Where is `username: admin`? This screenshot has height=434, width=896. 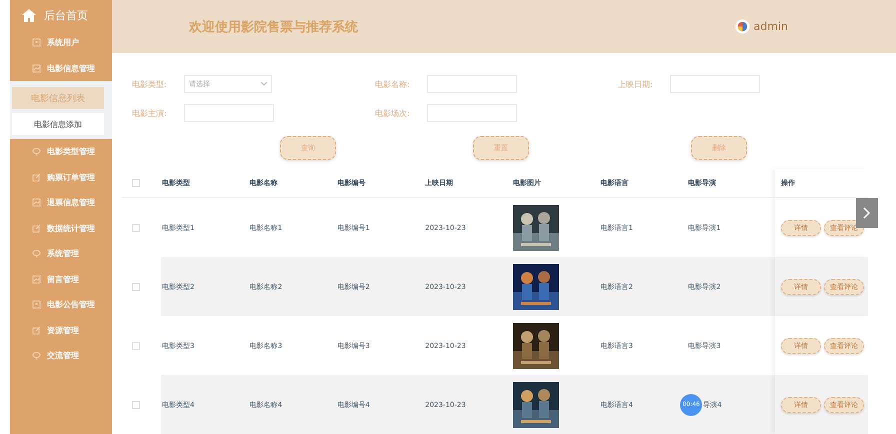 username: admin is located at coordinates (771, 26).